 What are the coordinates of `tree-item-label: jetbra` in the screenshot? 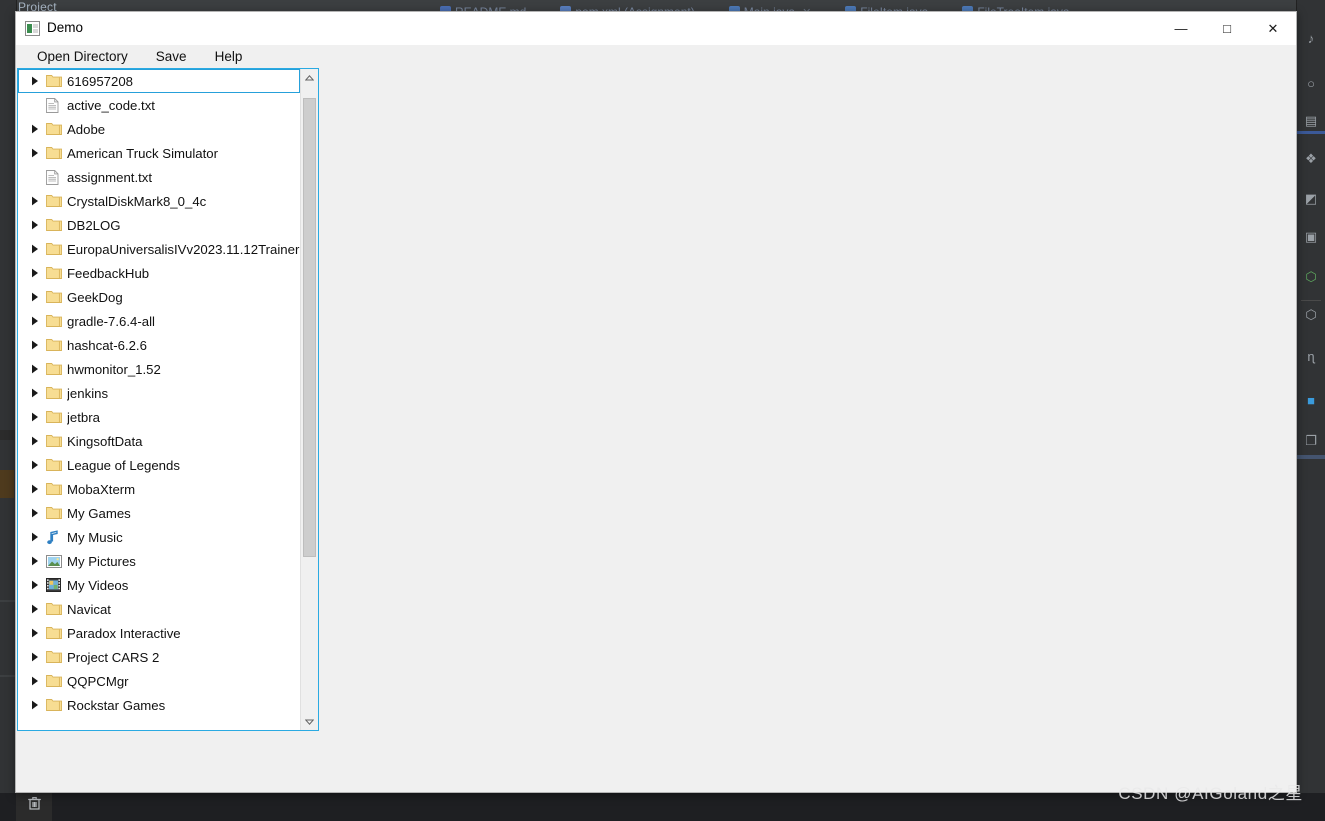 It's located at (83, 417).